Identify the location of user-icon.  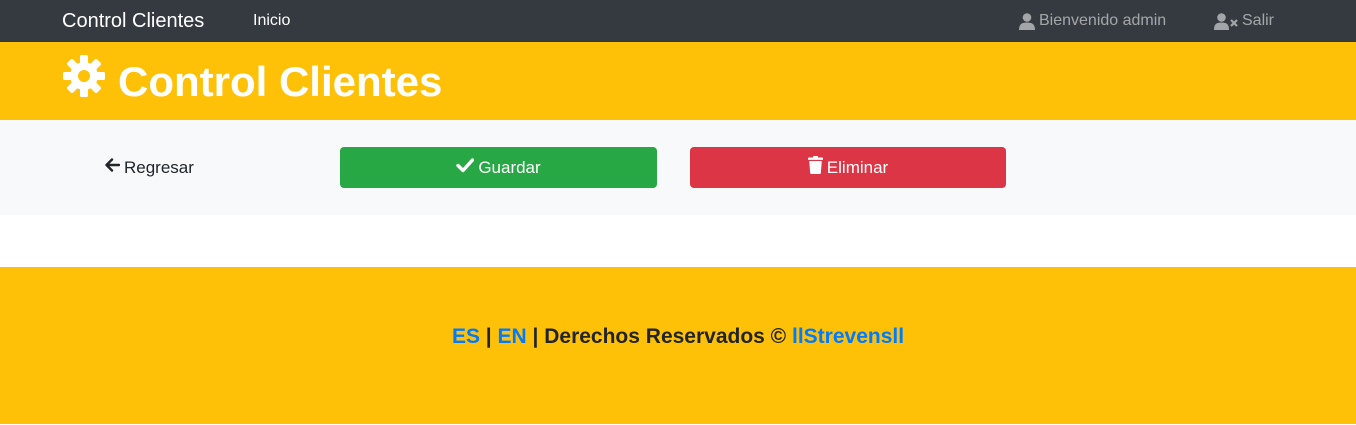
(1027, 21).